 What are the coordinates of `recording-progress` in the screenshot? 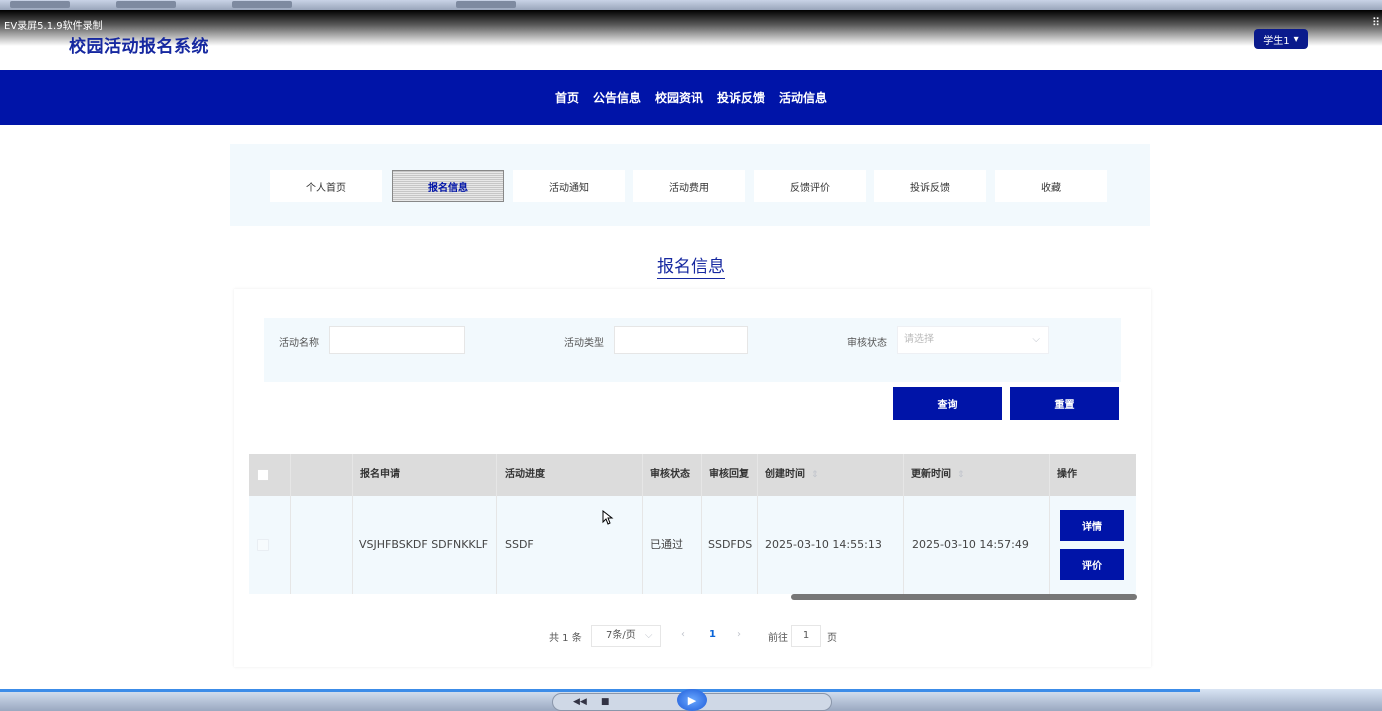 It's located at (600, 690).